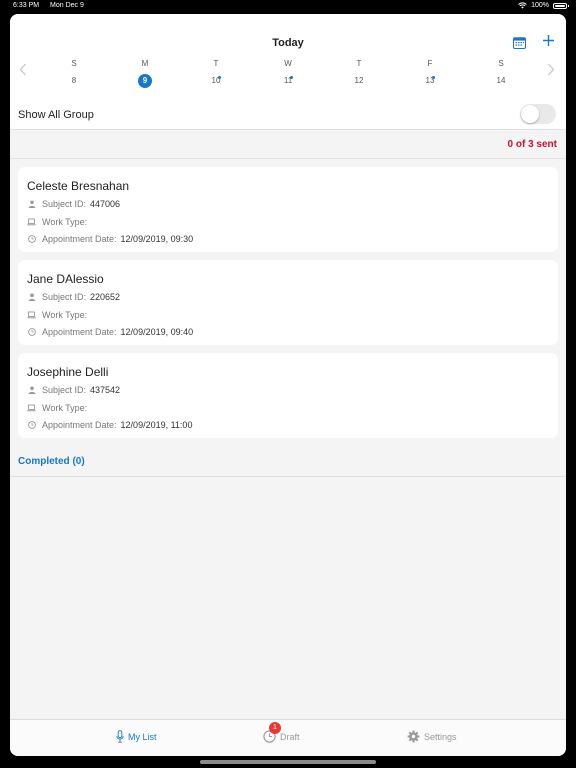 This screenshot has width=576, height=768. What do you see at coordinates (157, 239) in the screenshot?
I see `appointment-date-value: 12/09/2019, 09:30` at bounding box center [157, 239].